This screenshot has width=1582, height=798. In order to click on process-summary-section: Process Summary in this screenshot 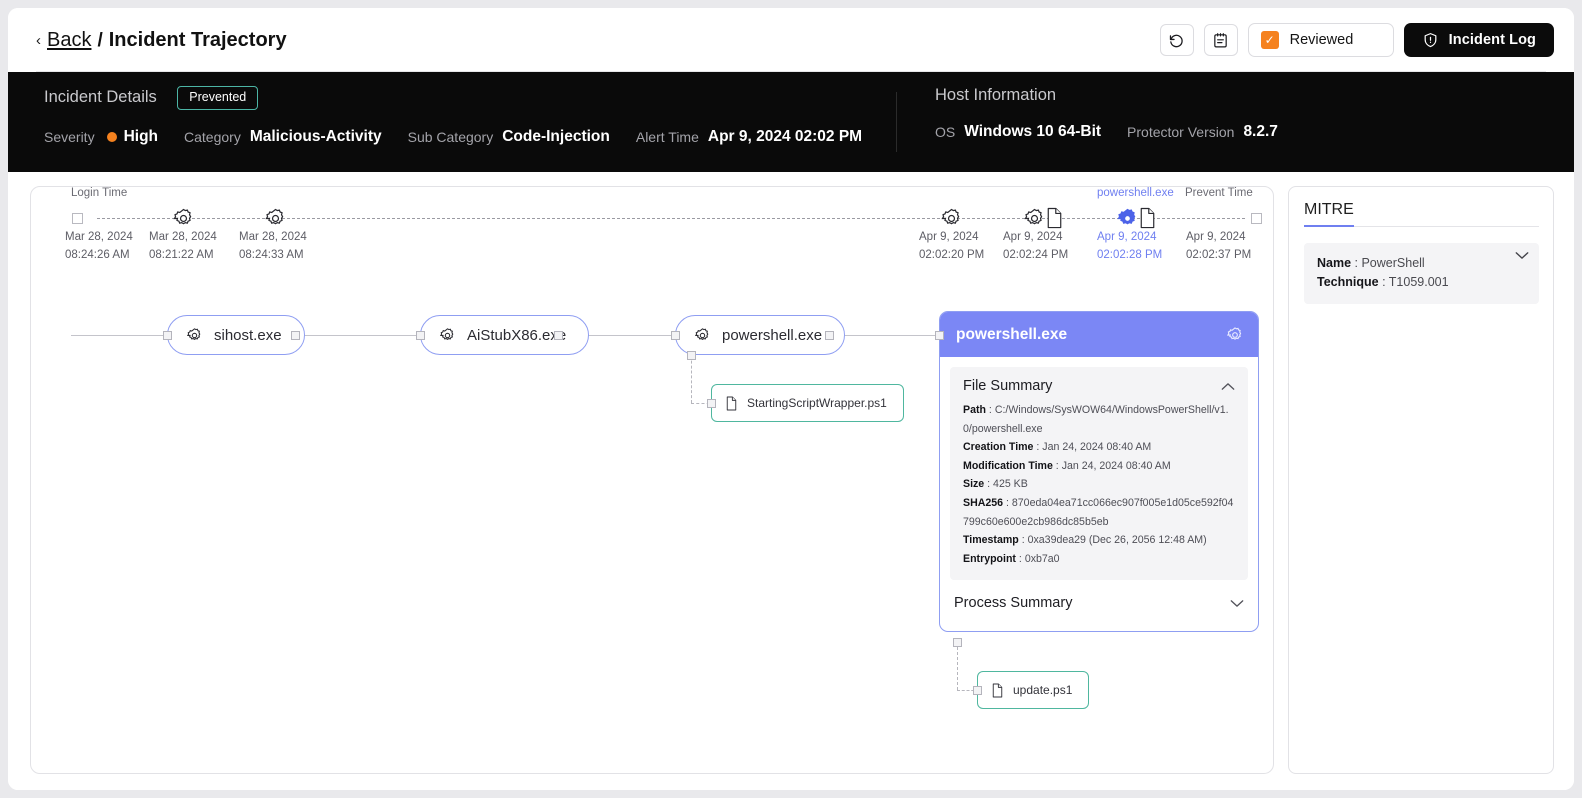, I will do `click(1099, 598)`.